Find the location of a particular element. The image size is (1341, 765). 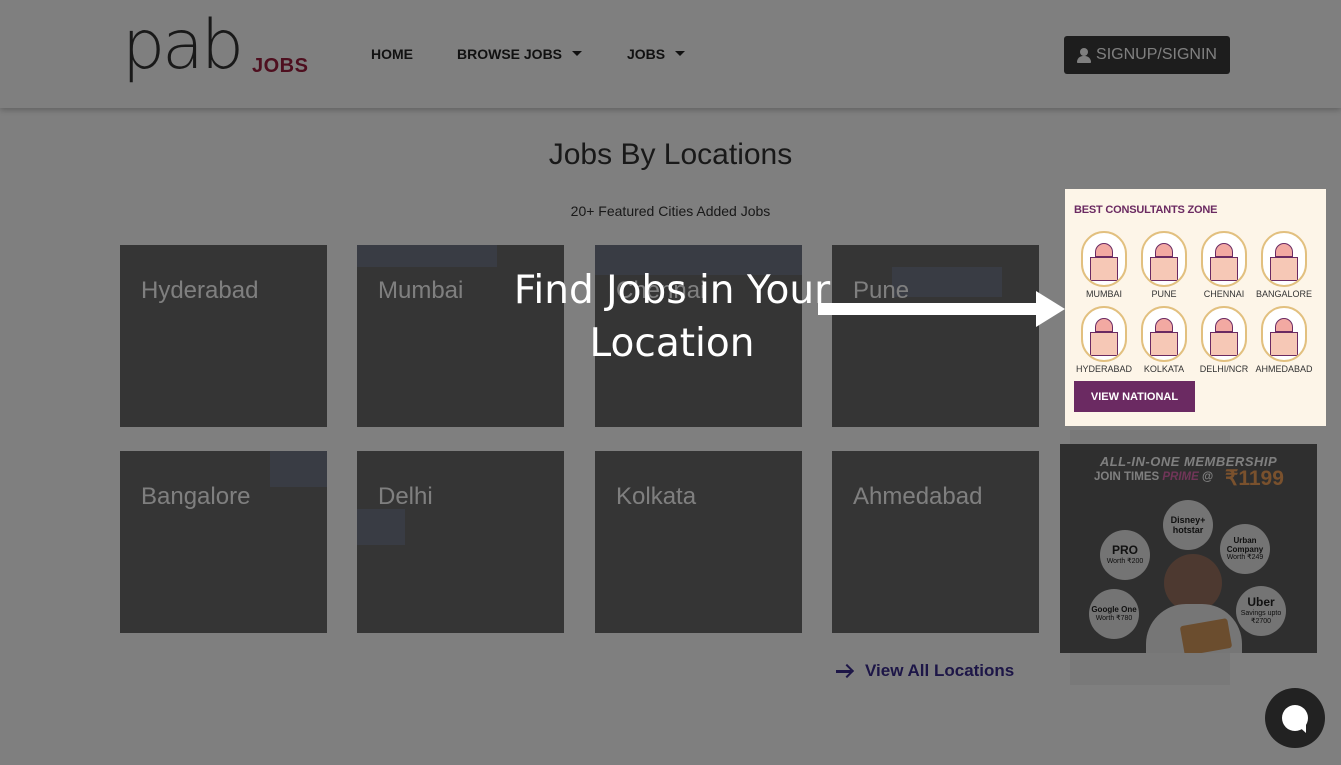

consultant-city: BANGALORE is located at coordinates (1284, 265).